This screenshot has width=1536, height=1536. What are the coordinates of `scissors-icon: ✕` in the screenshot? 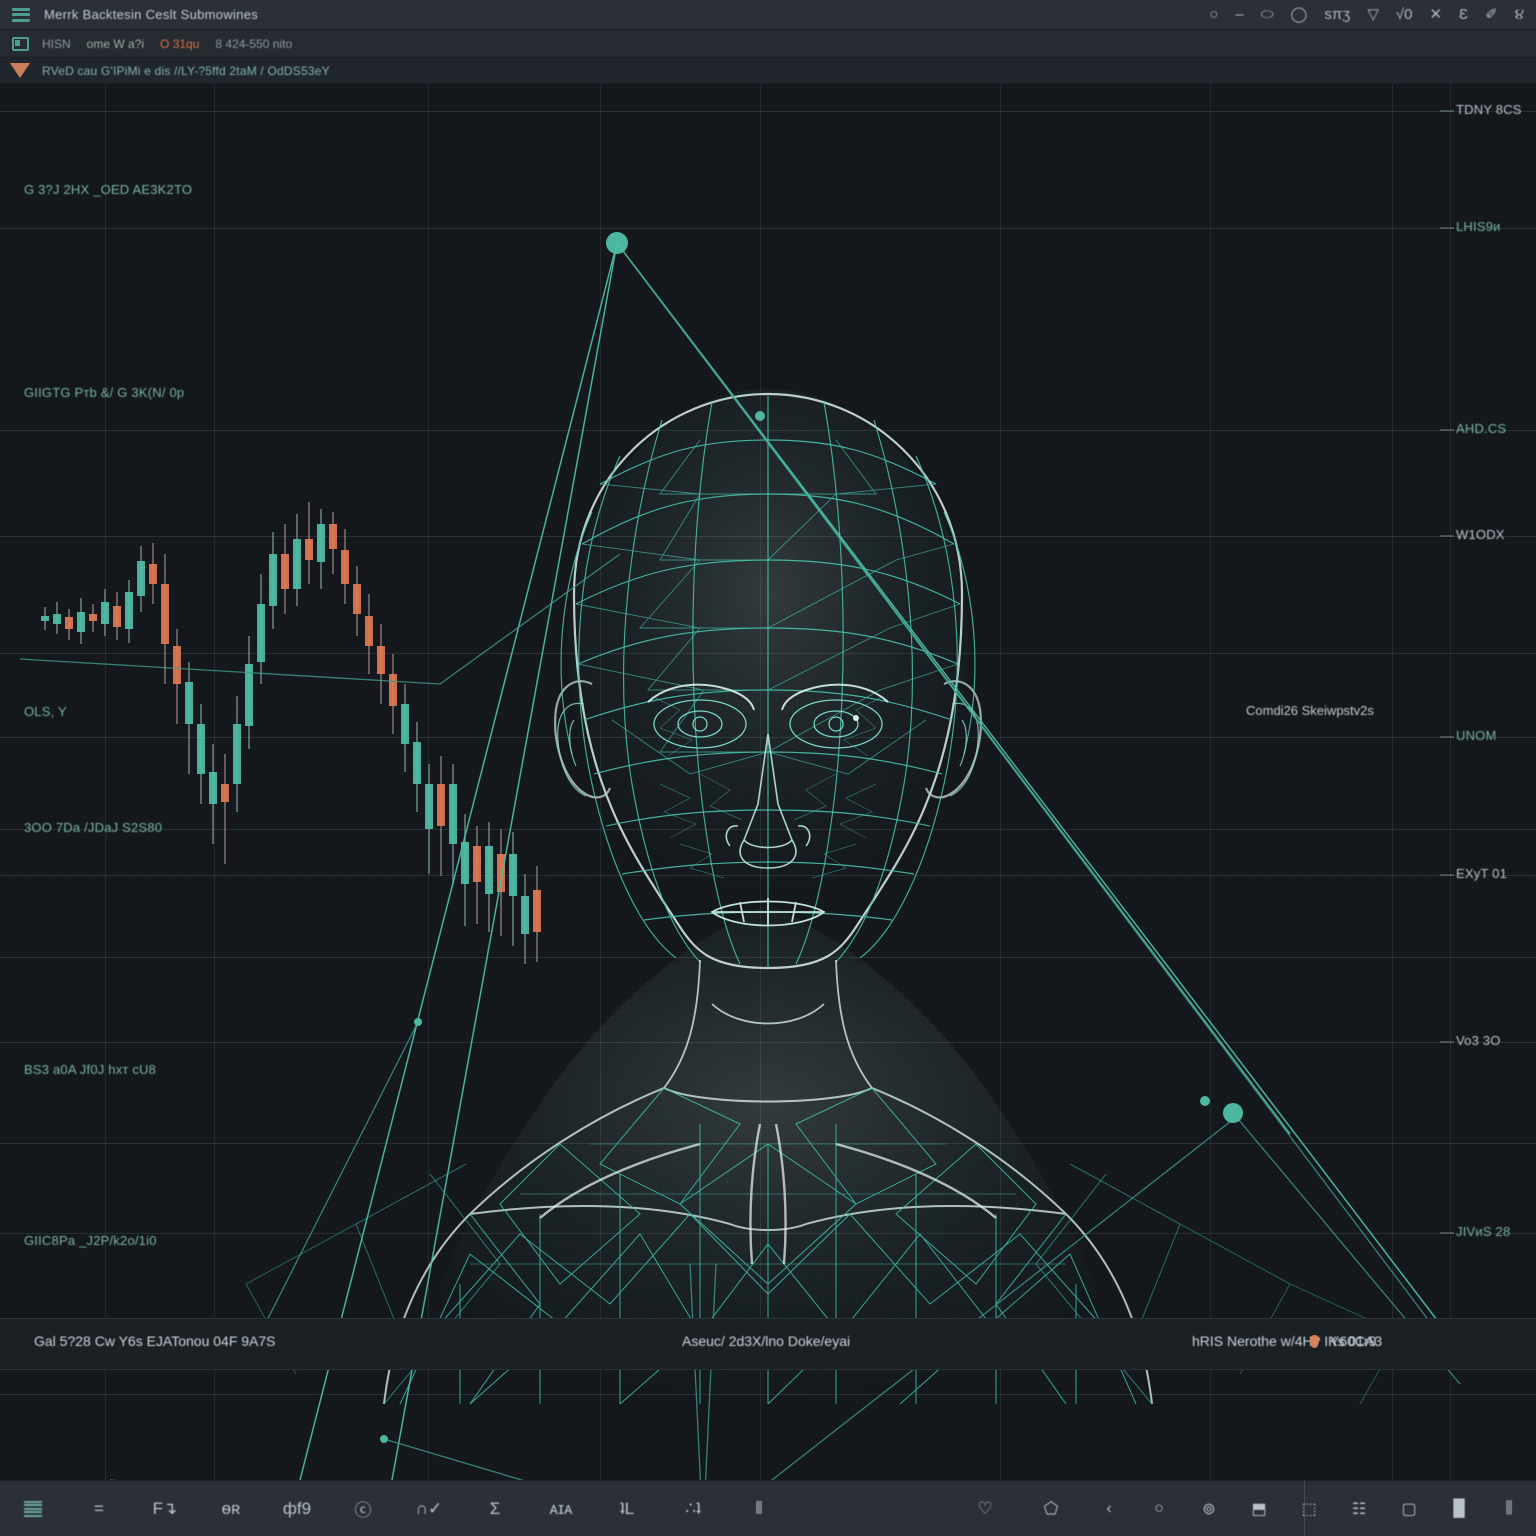 It's located at (1435, 14).